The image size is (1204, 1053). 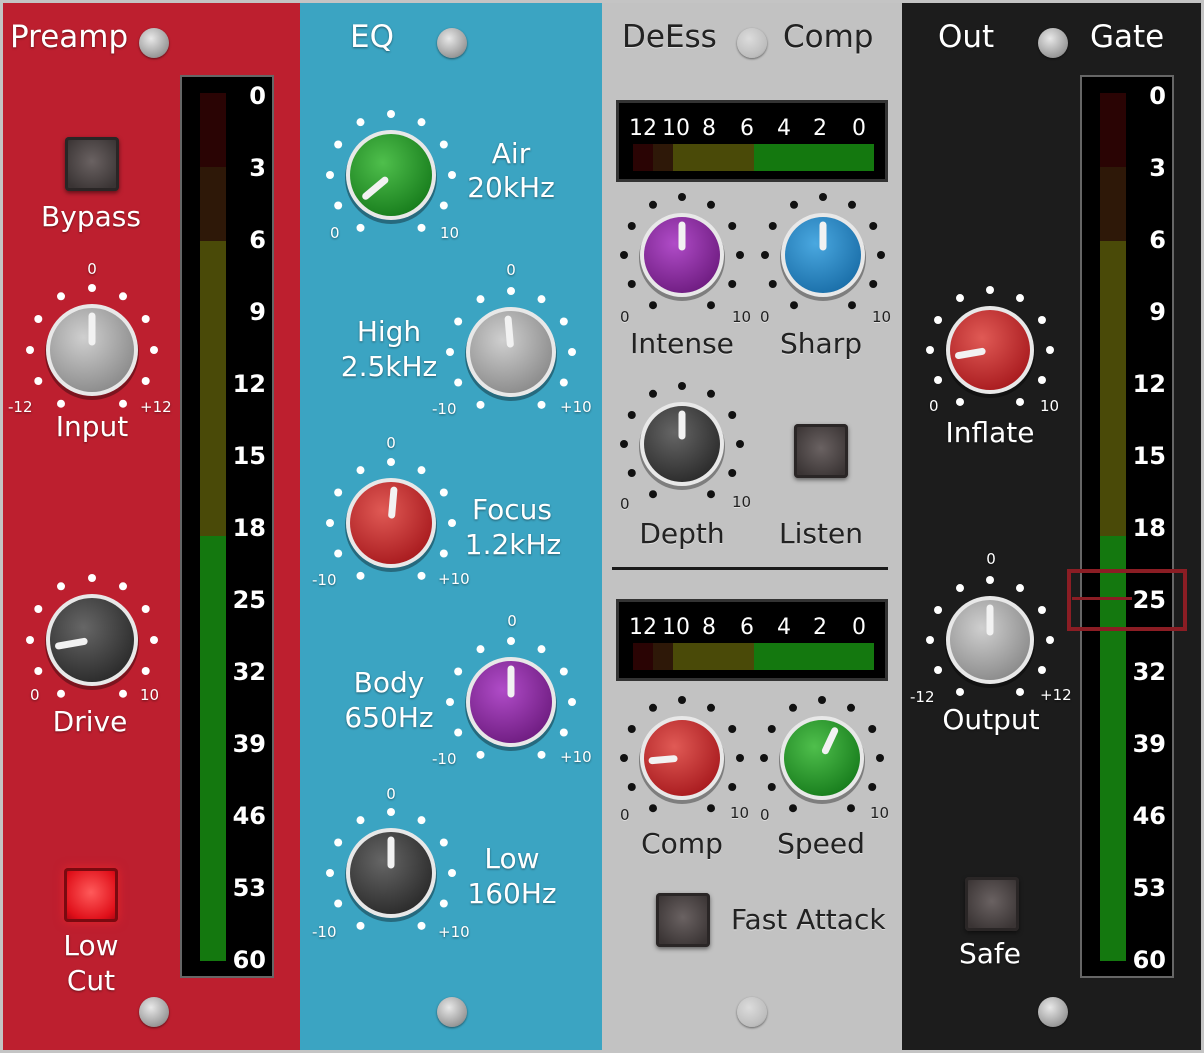 What do you see at coordinates (1157, 96) in the screenshot?
I see `gate-meter-scale-label: 0` at bounding box center [1157, 96].